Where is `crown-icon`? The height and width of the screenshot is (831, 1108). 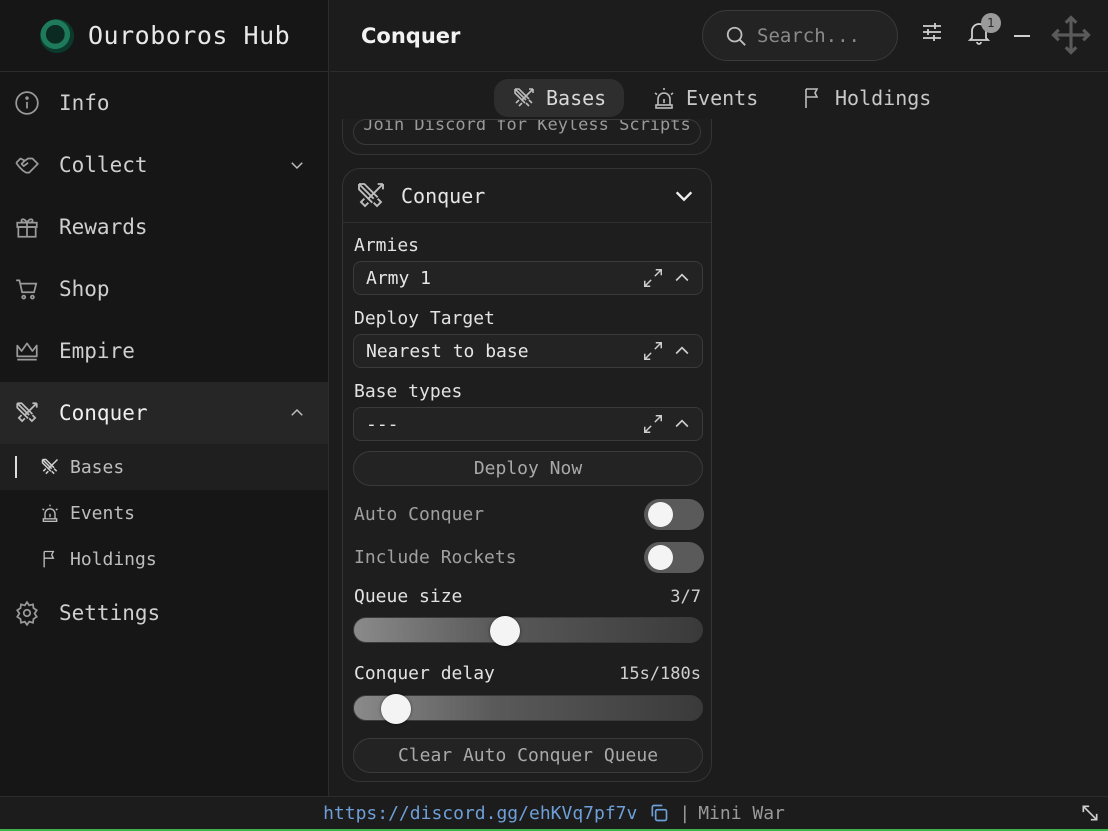 crown-icon is located at coordinates (27, 351).